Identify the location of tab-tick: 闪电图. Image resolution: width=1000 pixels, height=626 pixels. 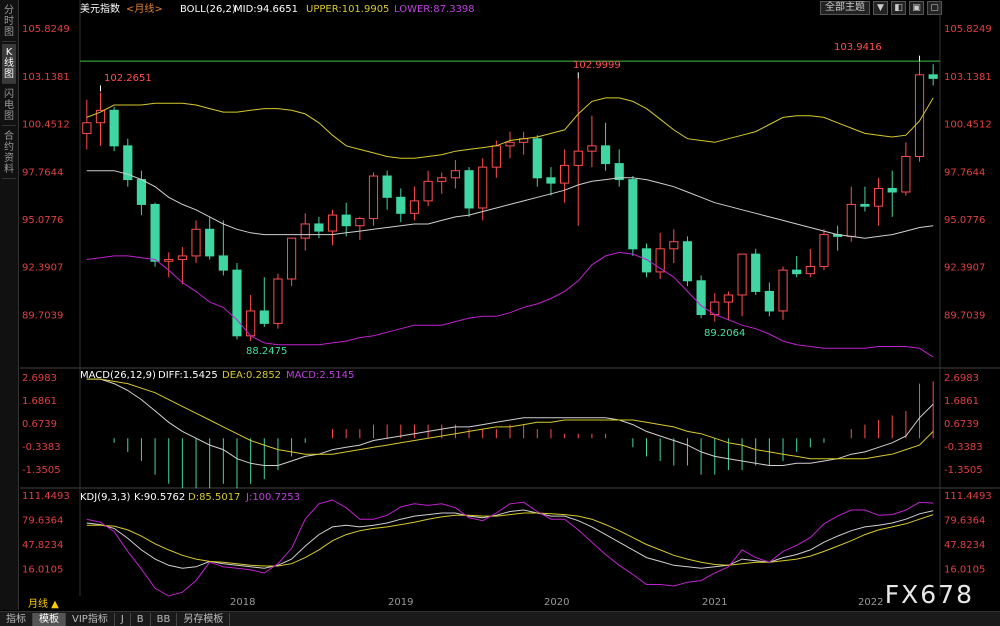
(9, 106).